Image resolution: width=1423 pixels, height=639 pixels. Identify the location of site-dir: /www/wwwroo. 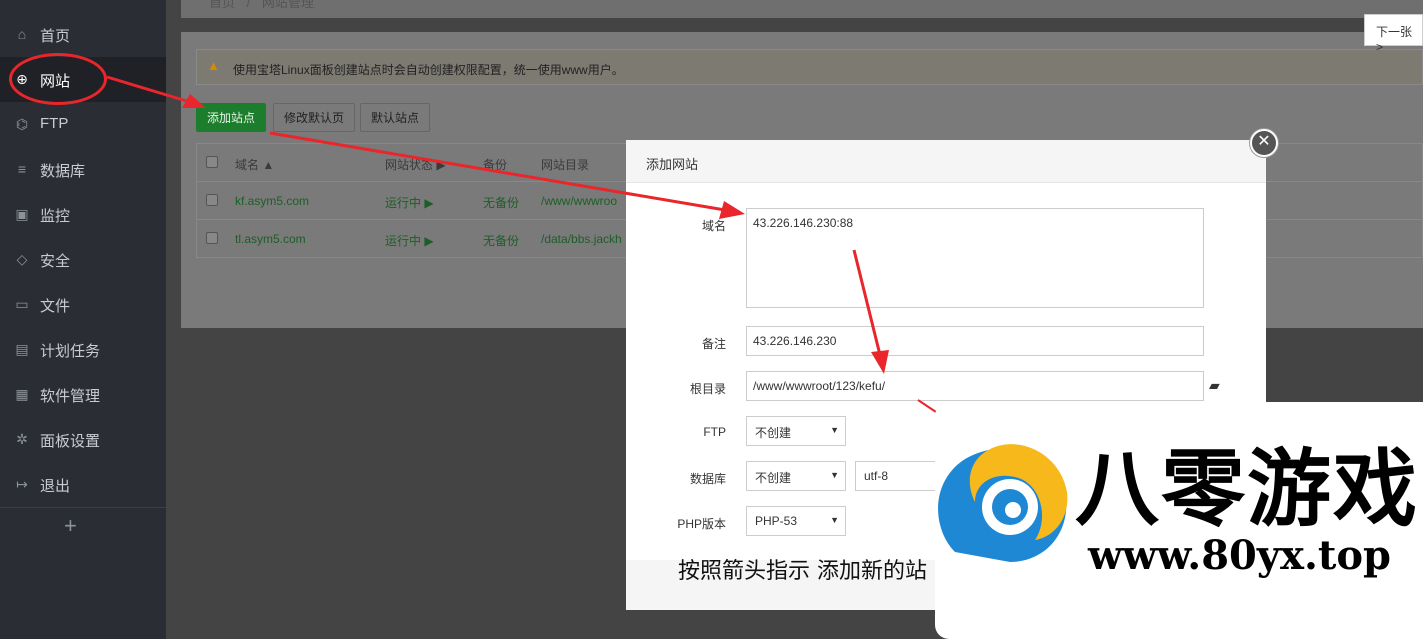
(579, 201).